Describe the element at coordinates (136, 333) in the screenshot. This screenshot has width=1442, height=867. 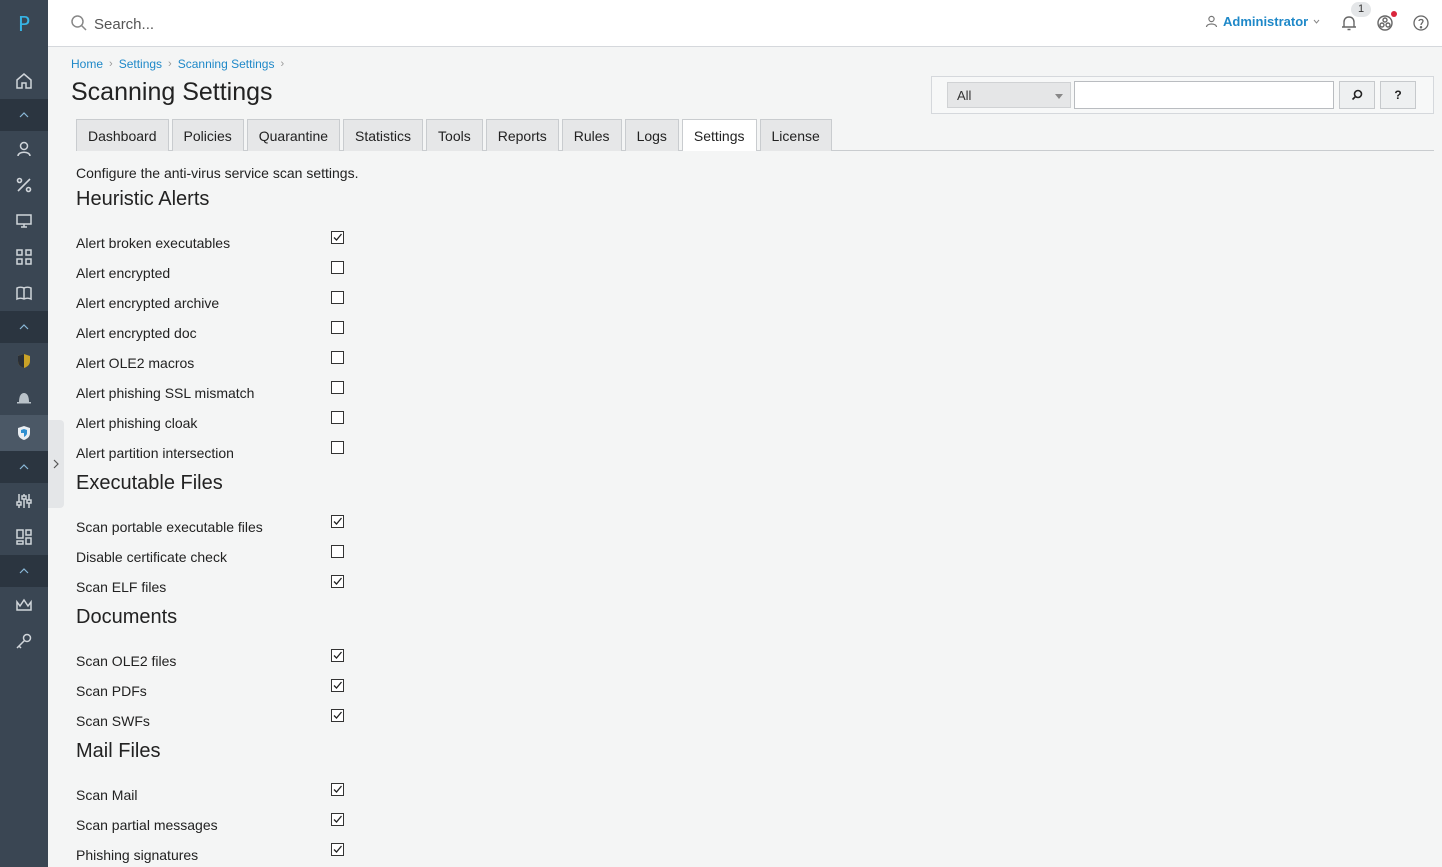
I see `setting-label: Alert encrypted doc` at that location.